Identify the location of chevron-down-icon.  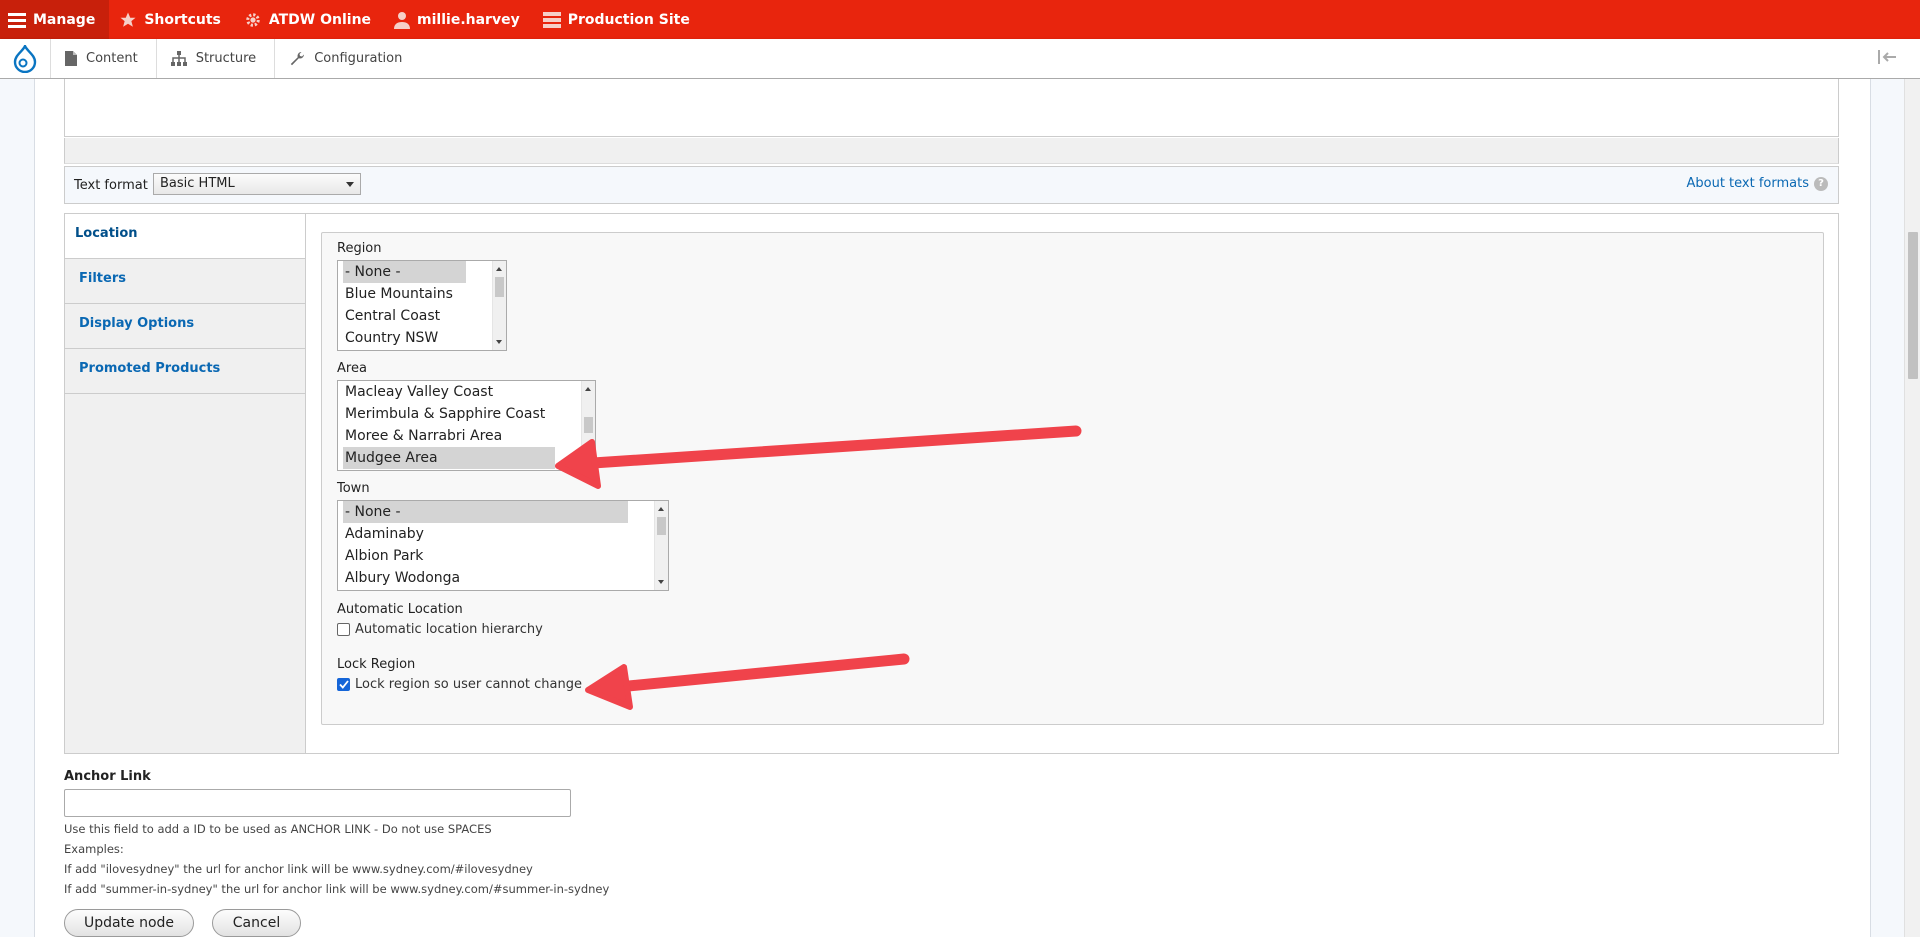
(350, 184).